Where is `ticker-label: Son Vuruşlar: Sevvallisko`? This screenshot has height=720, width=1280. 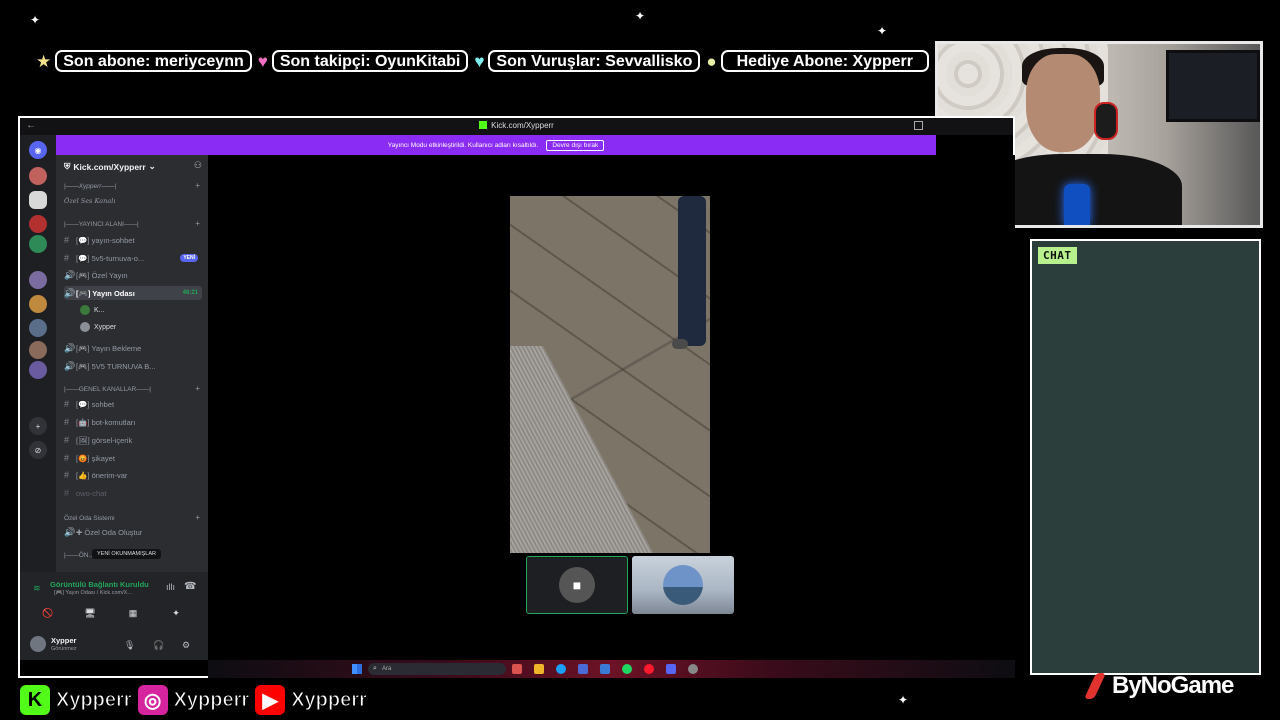 ticker-label: Son Vuruşlar: Sevvallisko is located at coordinates (594, 61).